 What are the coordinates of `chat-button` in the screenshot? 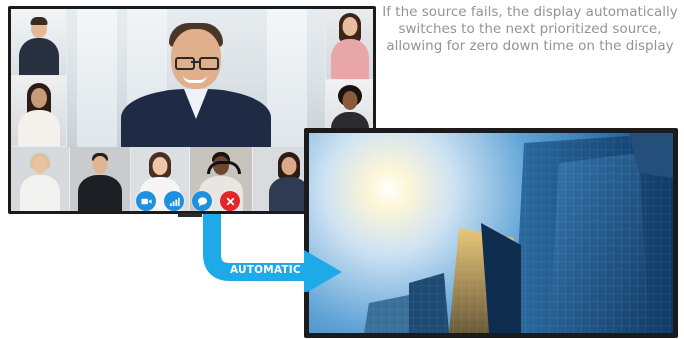 It's located at (202, 201).